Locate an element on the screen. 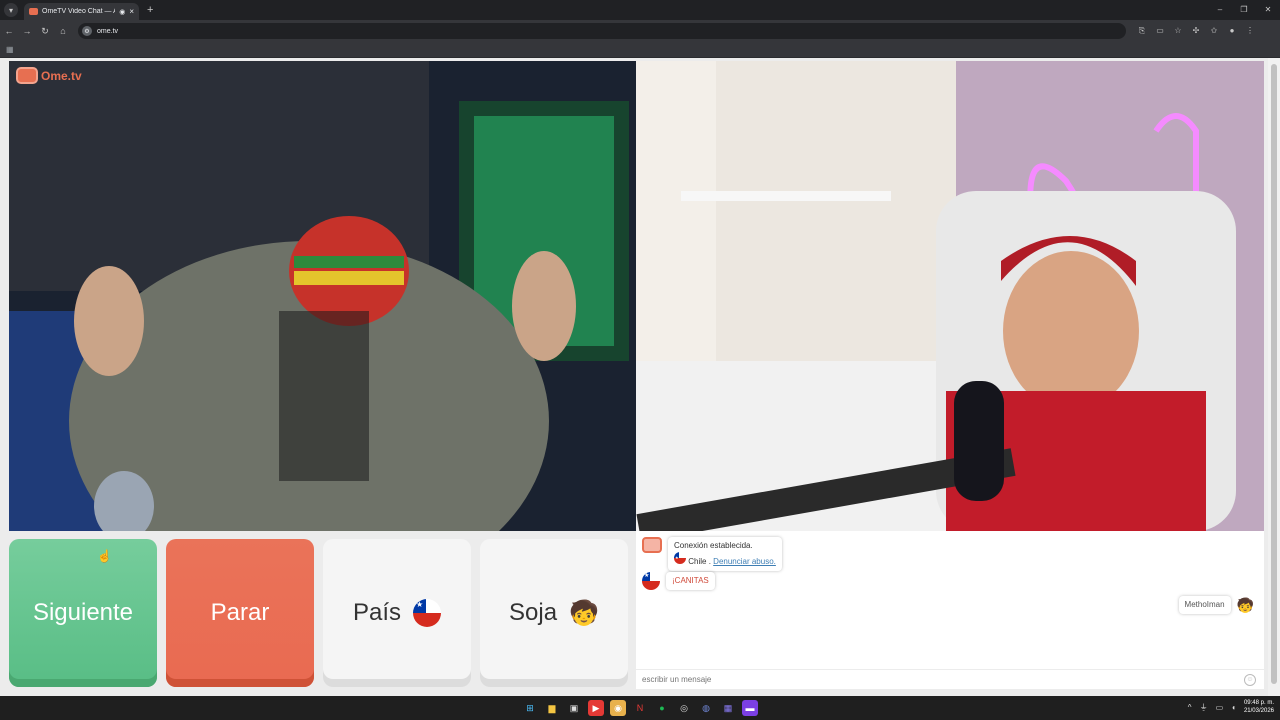 This screenshot has height=720, width=1280. audio-playing-icon: ◉ is located at coordinates (122, 12).